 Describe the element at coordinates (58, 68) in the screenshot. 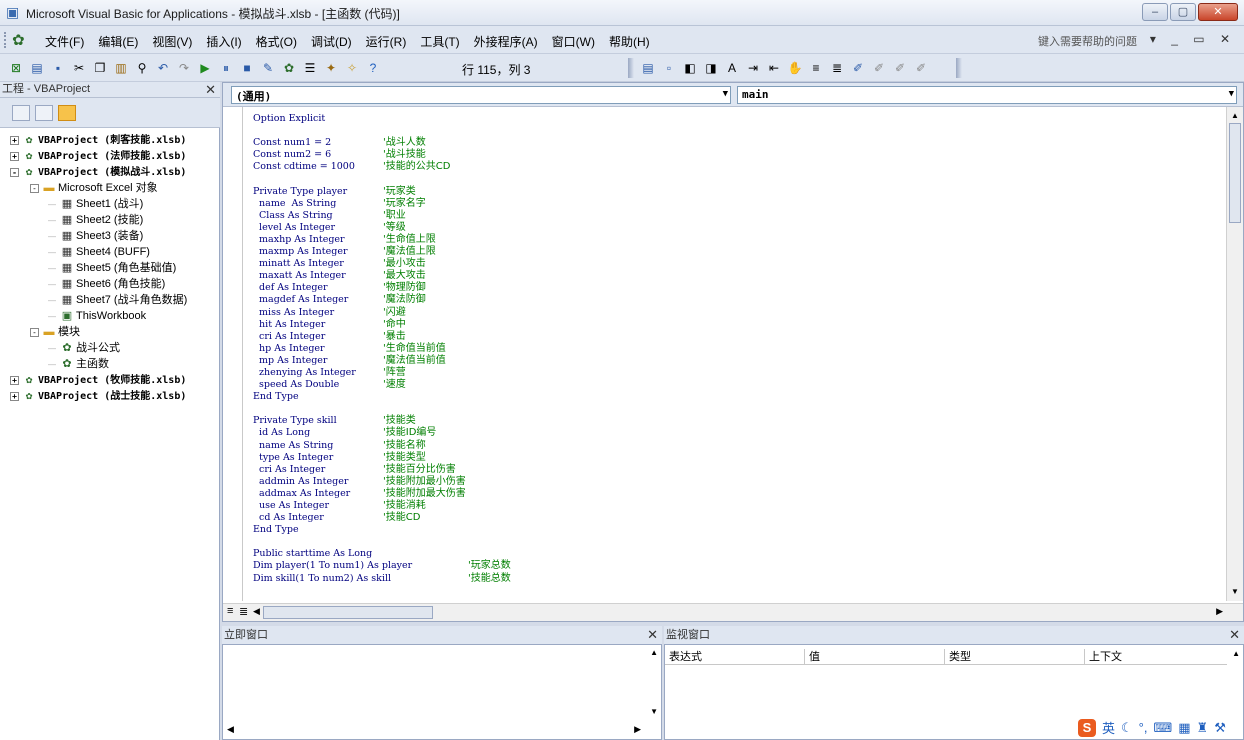

I see `save-icon: ▪` at that location.